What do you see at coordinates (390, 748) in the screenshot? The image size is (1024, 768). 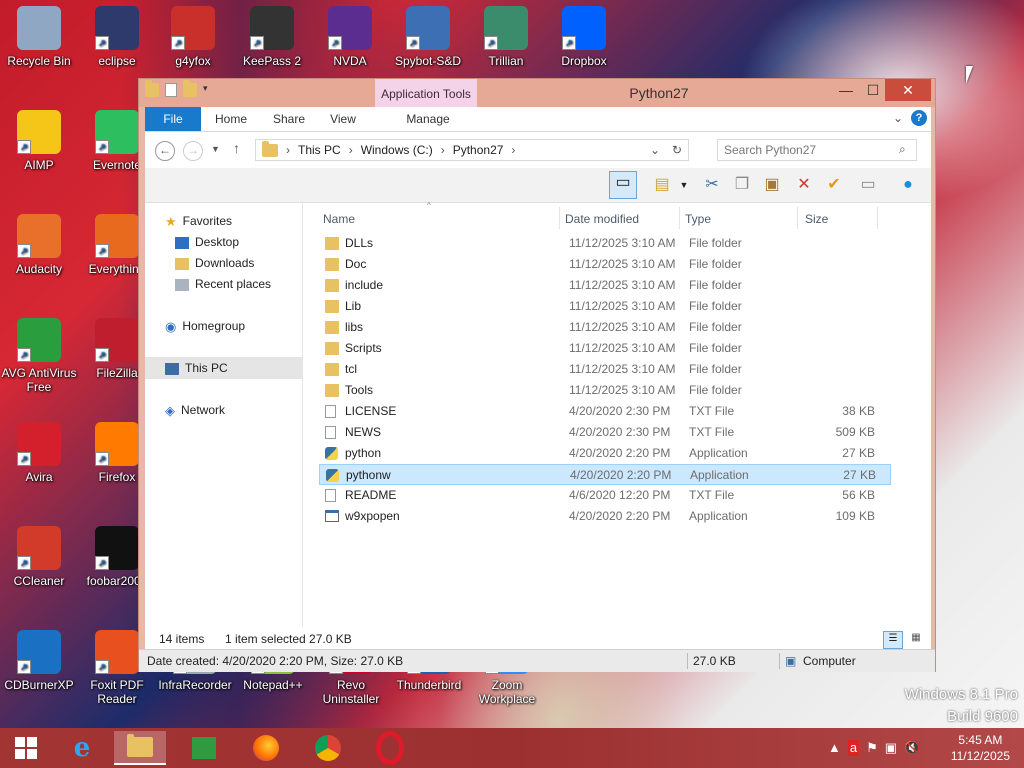 I see `taskbar-opera` at bounding box center [390, 748].